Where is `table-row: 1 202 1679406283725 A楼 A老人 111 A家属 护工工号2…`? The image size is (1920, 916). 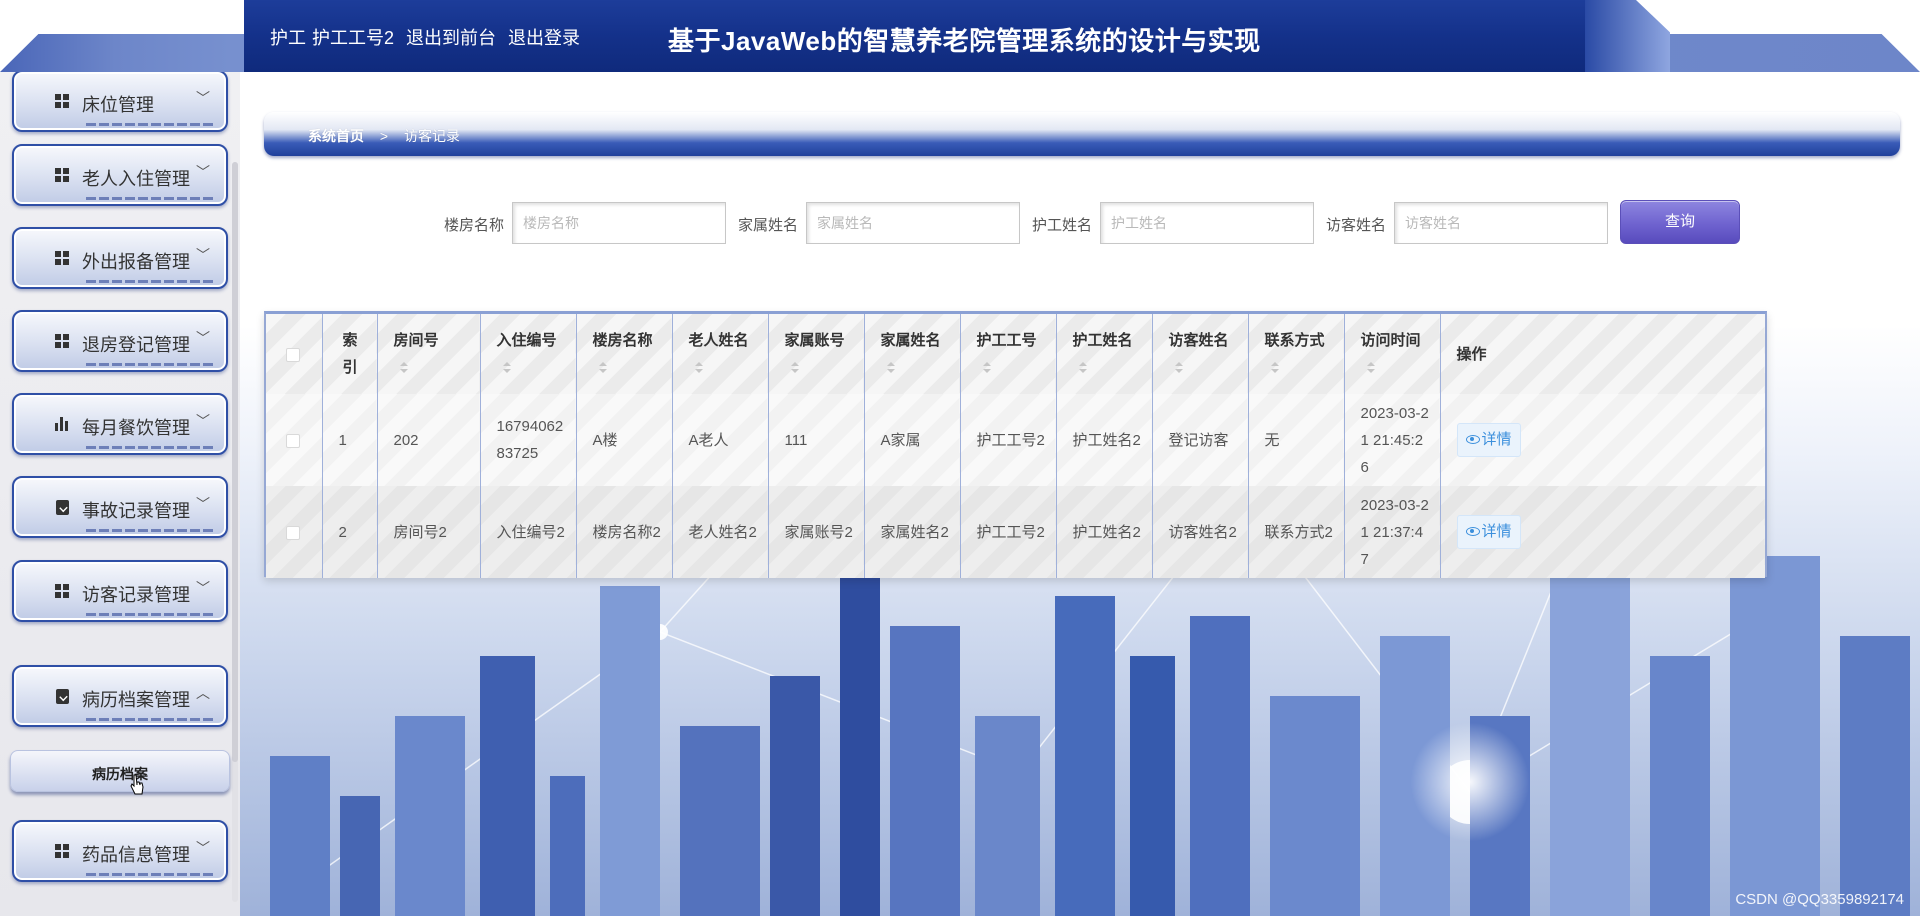 table-row: 1 202 1679406283725 A楼 A老人 111 A家属 护工工号2… is located at coordinates (1015, 440).